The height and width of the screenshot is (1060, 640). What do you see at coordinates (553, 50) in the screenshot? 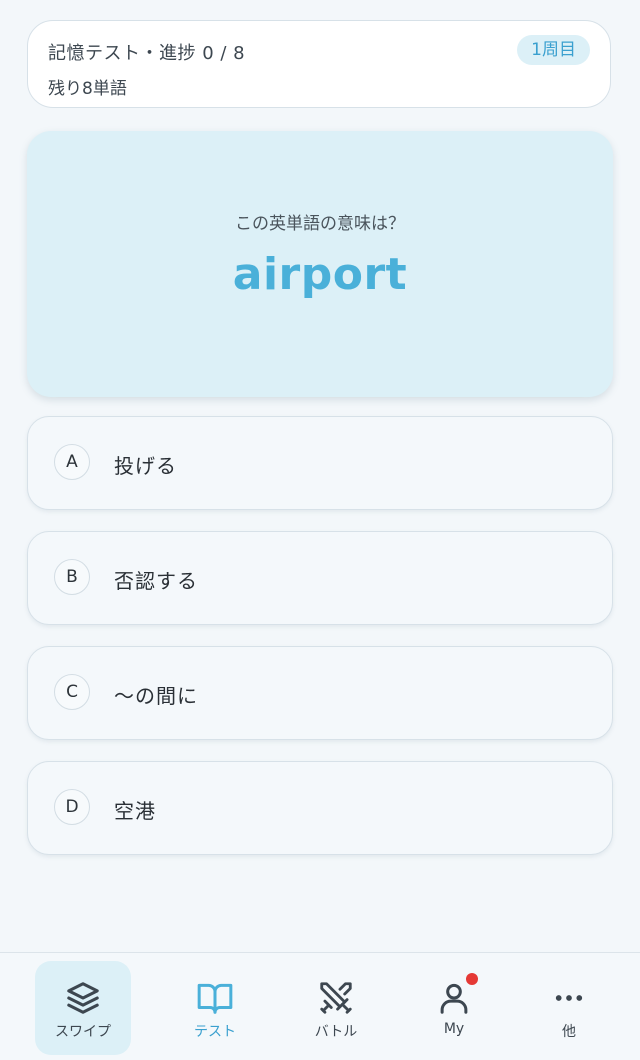
I see `round-badge: 1周目` at bounding box center [553, 50].